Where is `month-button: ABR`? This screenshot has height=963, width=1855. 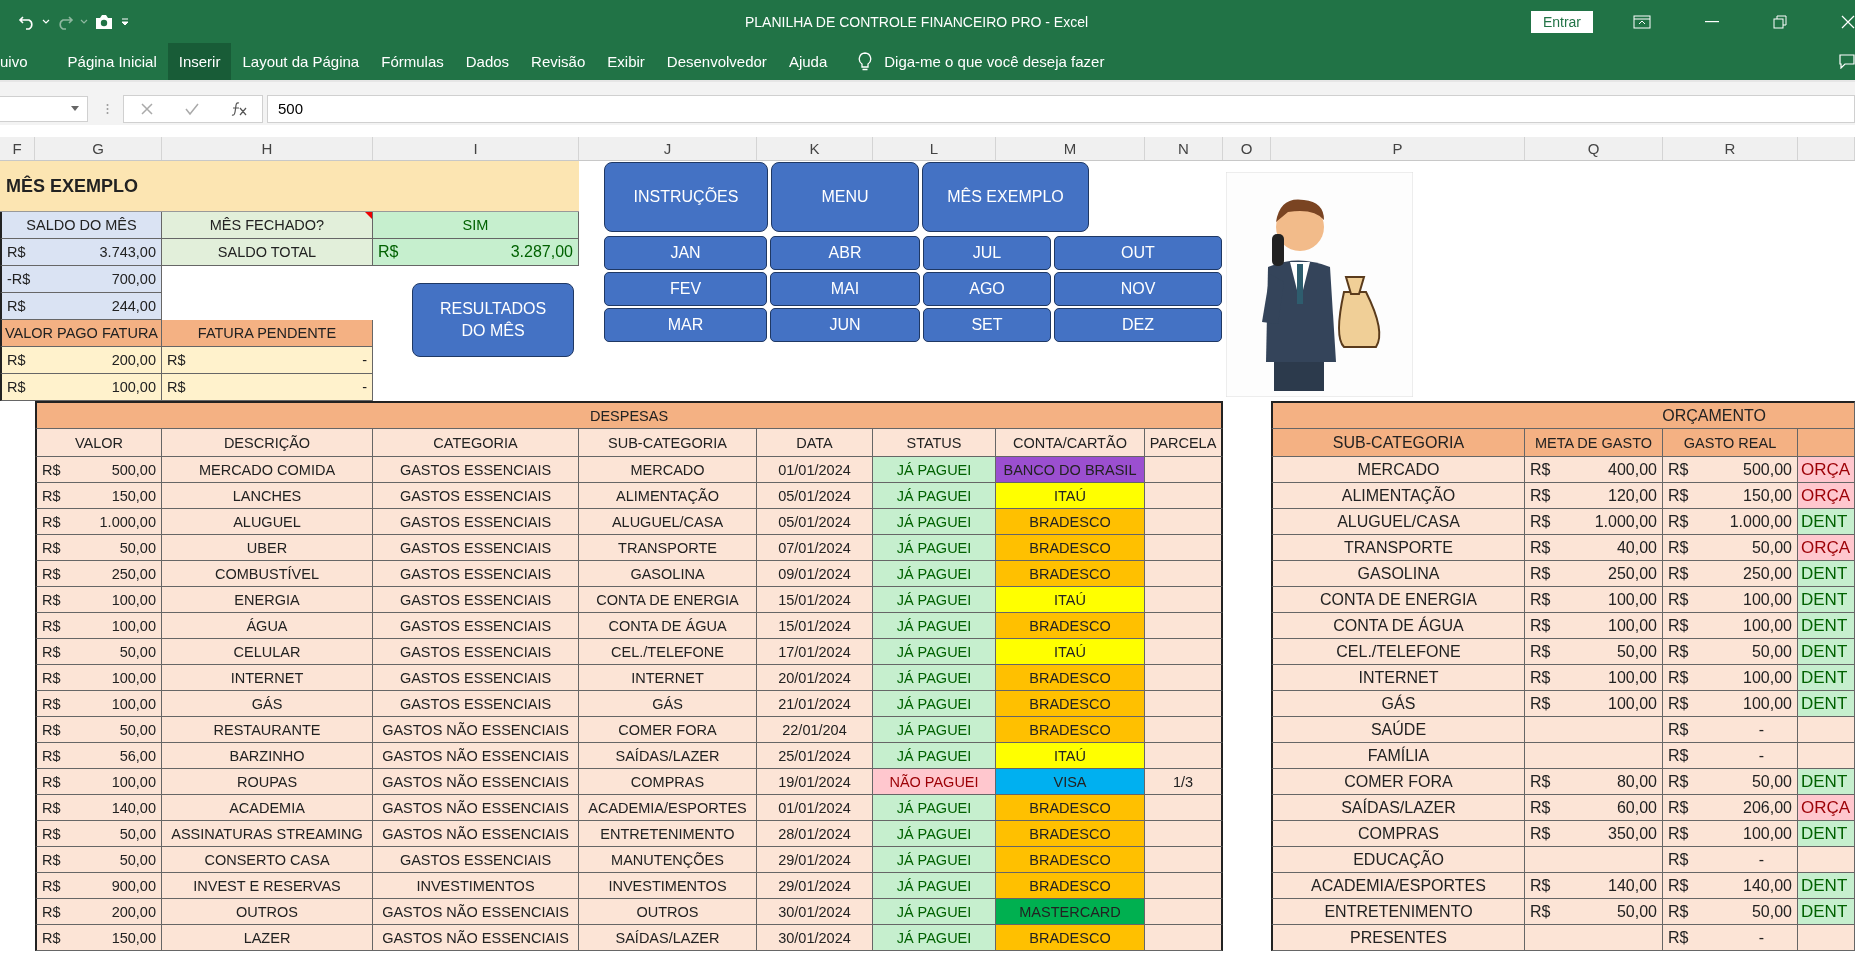
month-button: ABR is located at coordinates (845, 253).